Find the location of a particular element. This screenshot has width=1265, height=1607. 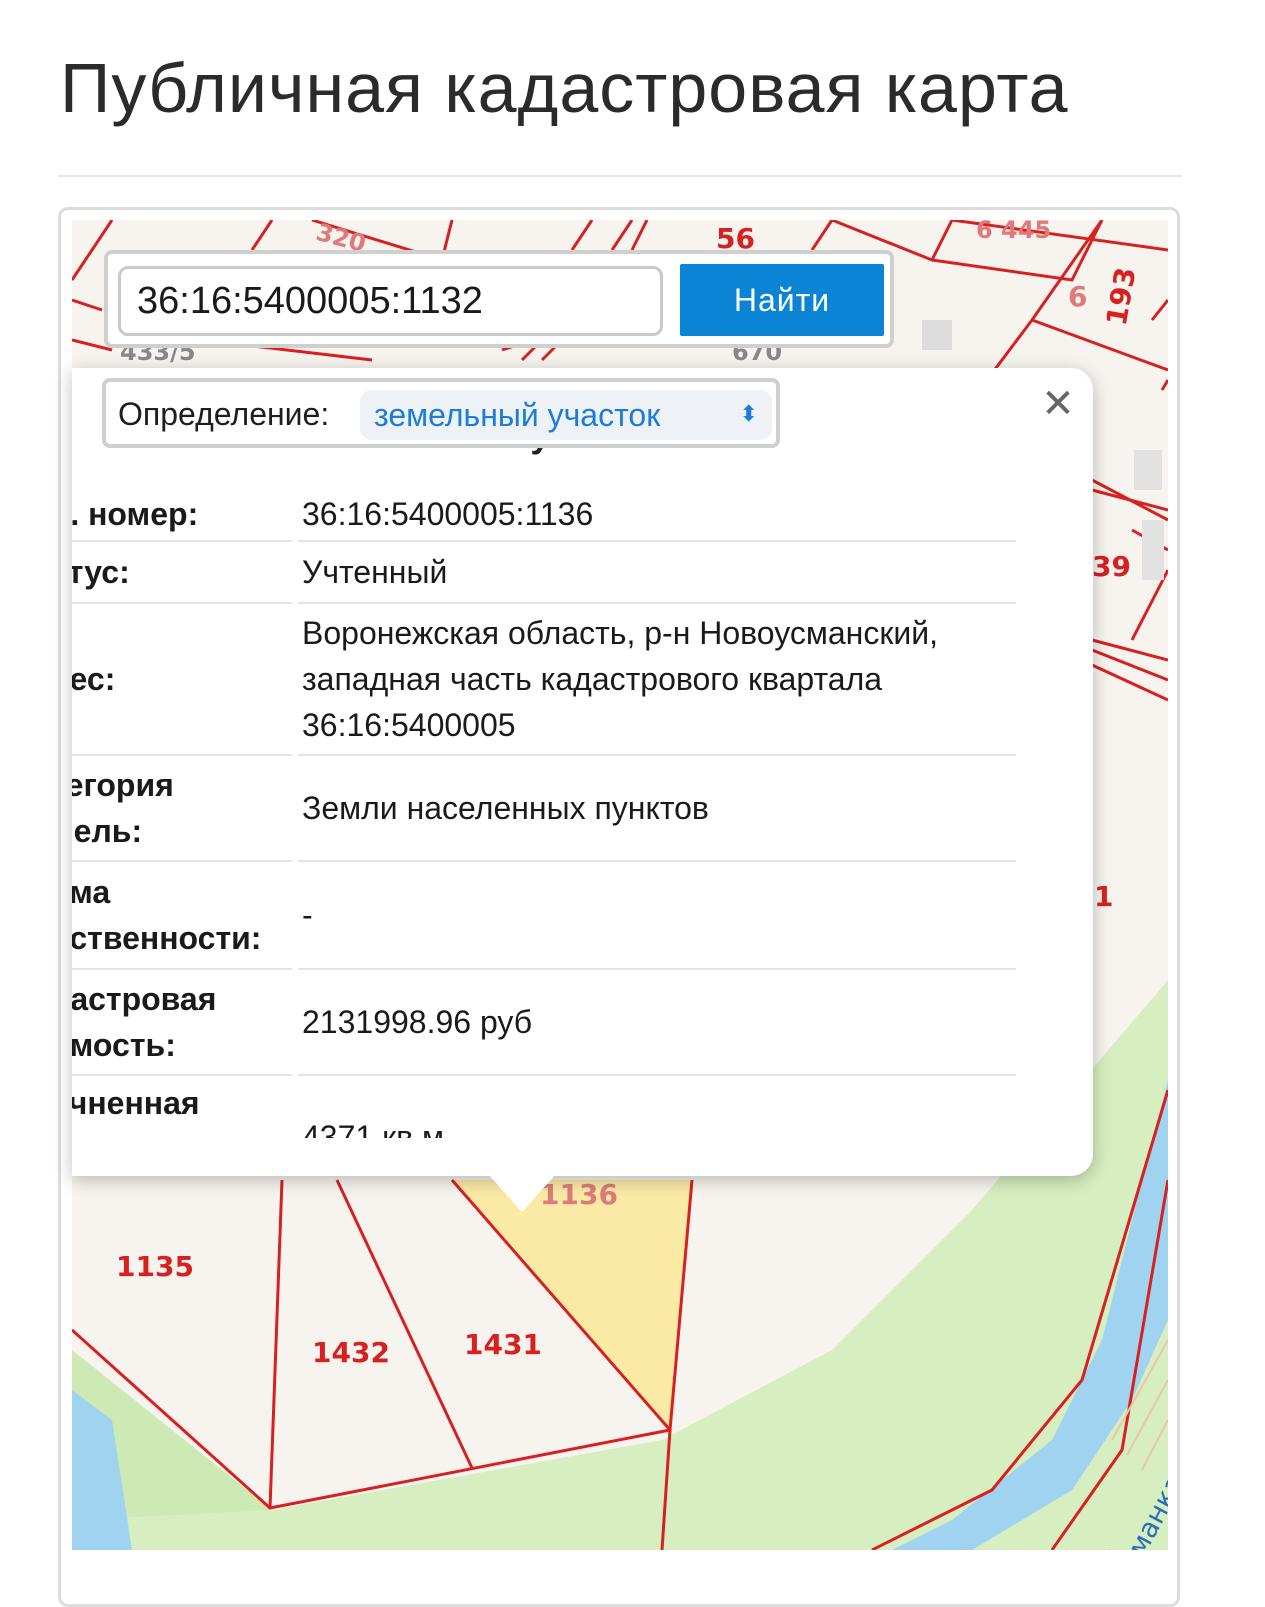

info-key: тегория мель: is located at coordinates (123, 808).